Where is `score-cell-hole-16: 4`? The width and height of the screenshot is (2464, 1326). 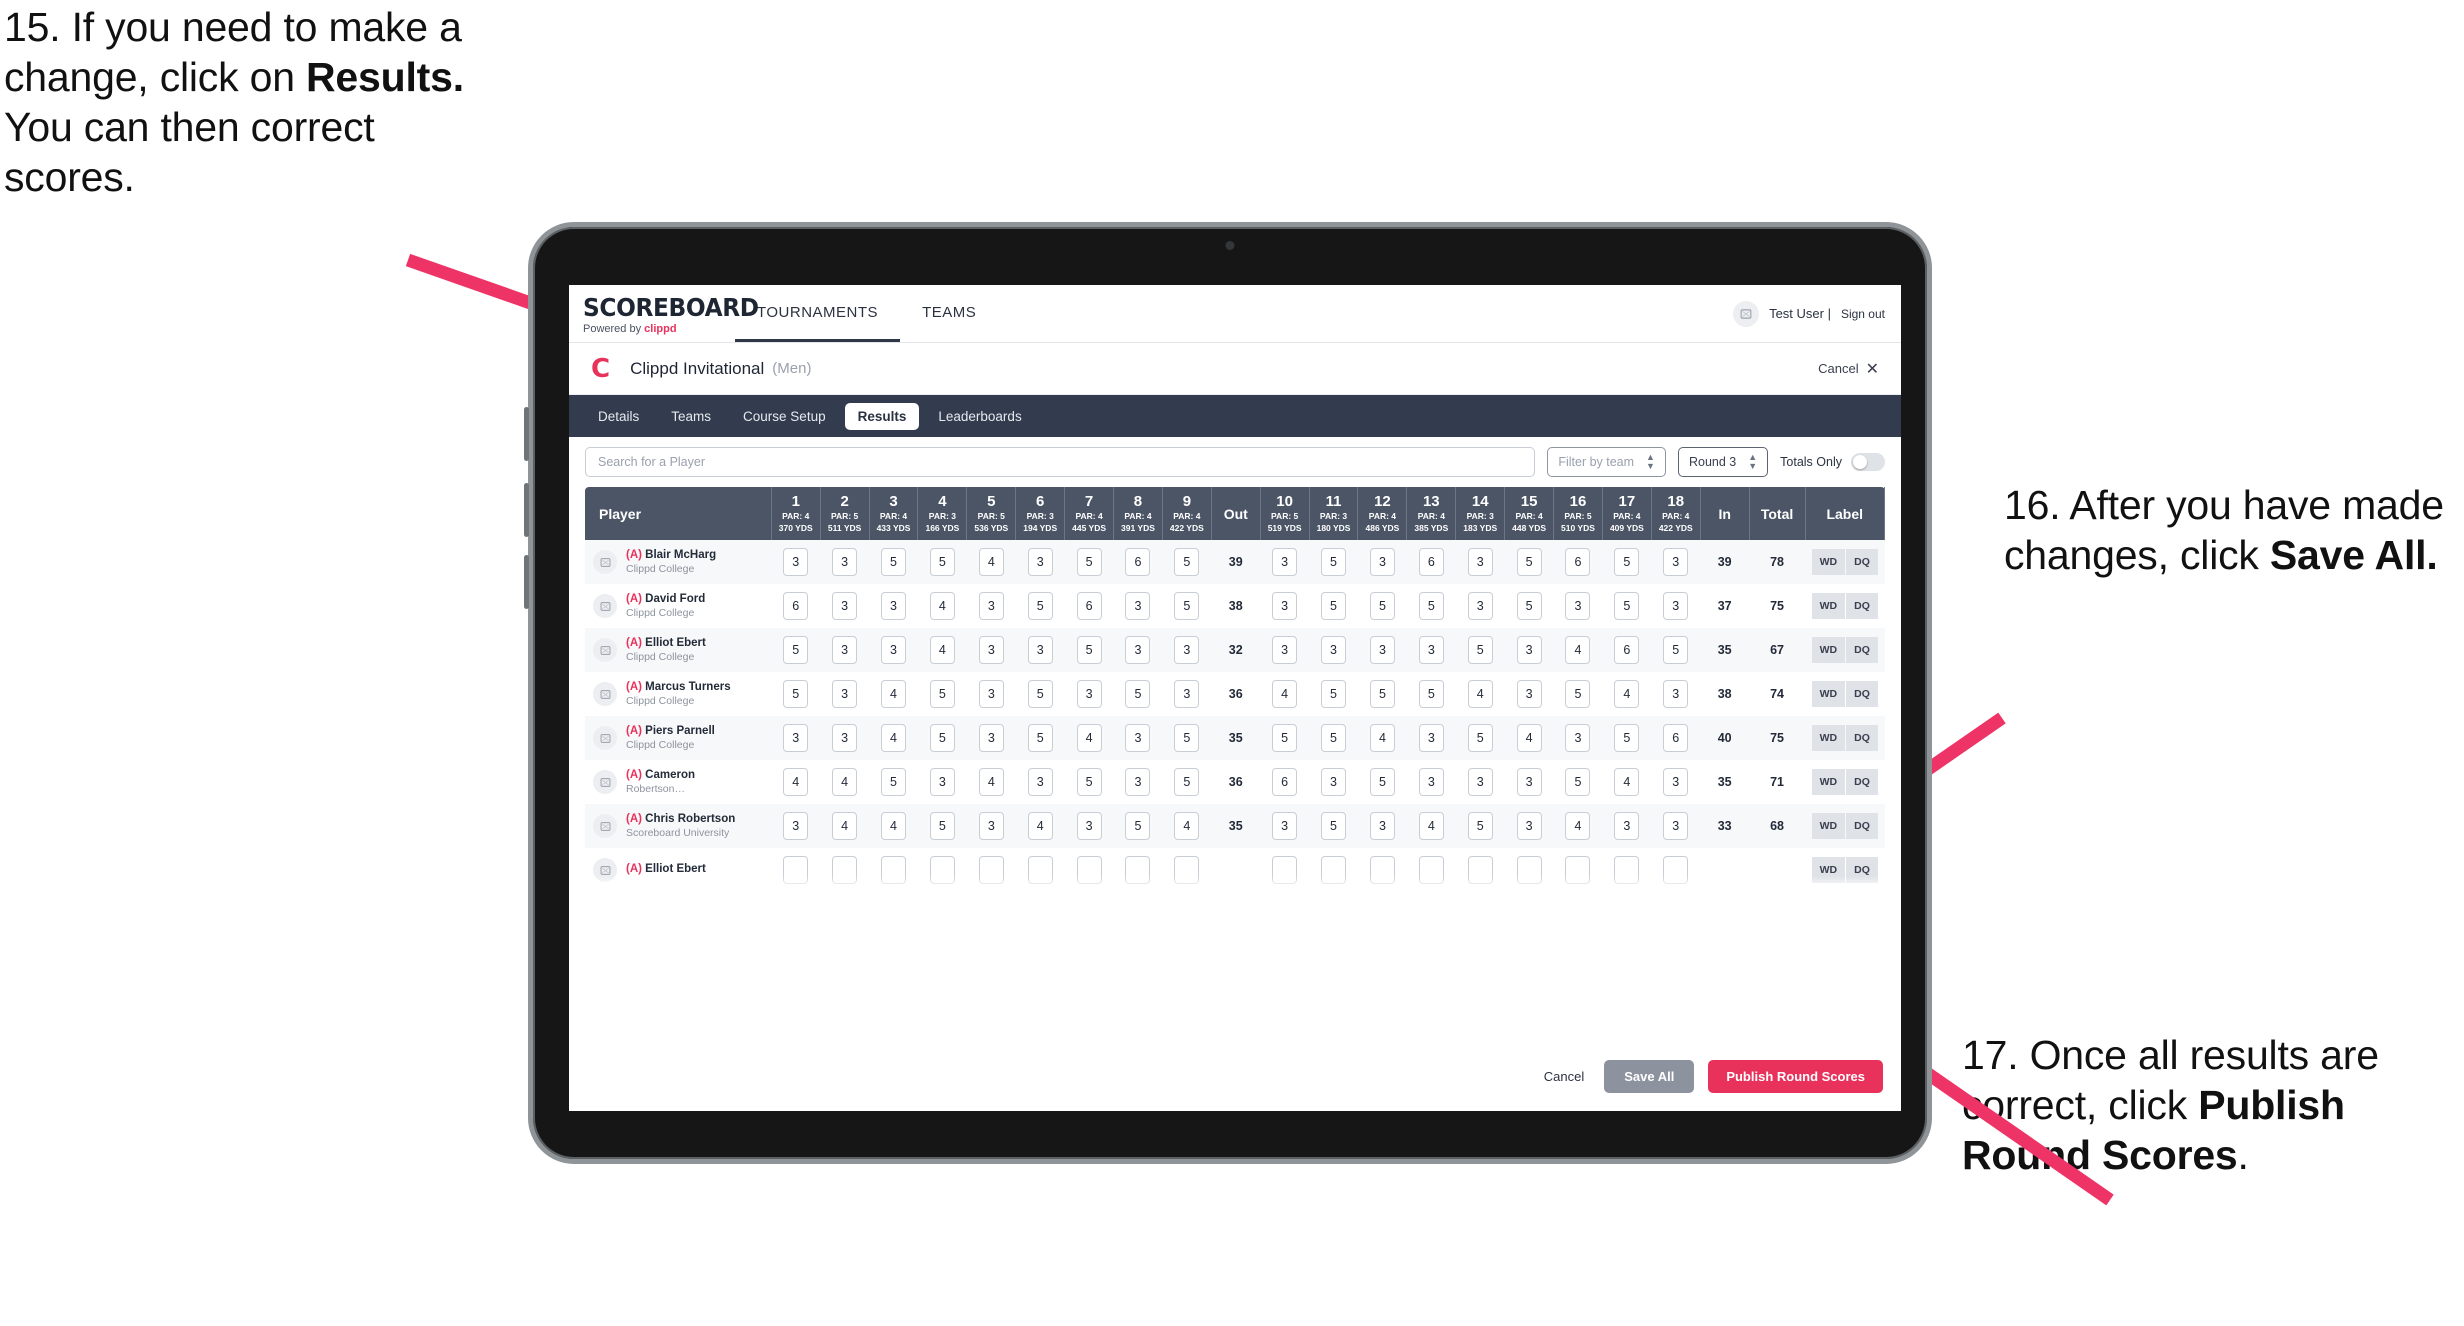
score-cell-hole-16: 4 is located at coordinates (1578, 826).